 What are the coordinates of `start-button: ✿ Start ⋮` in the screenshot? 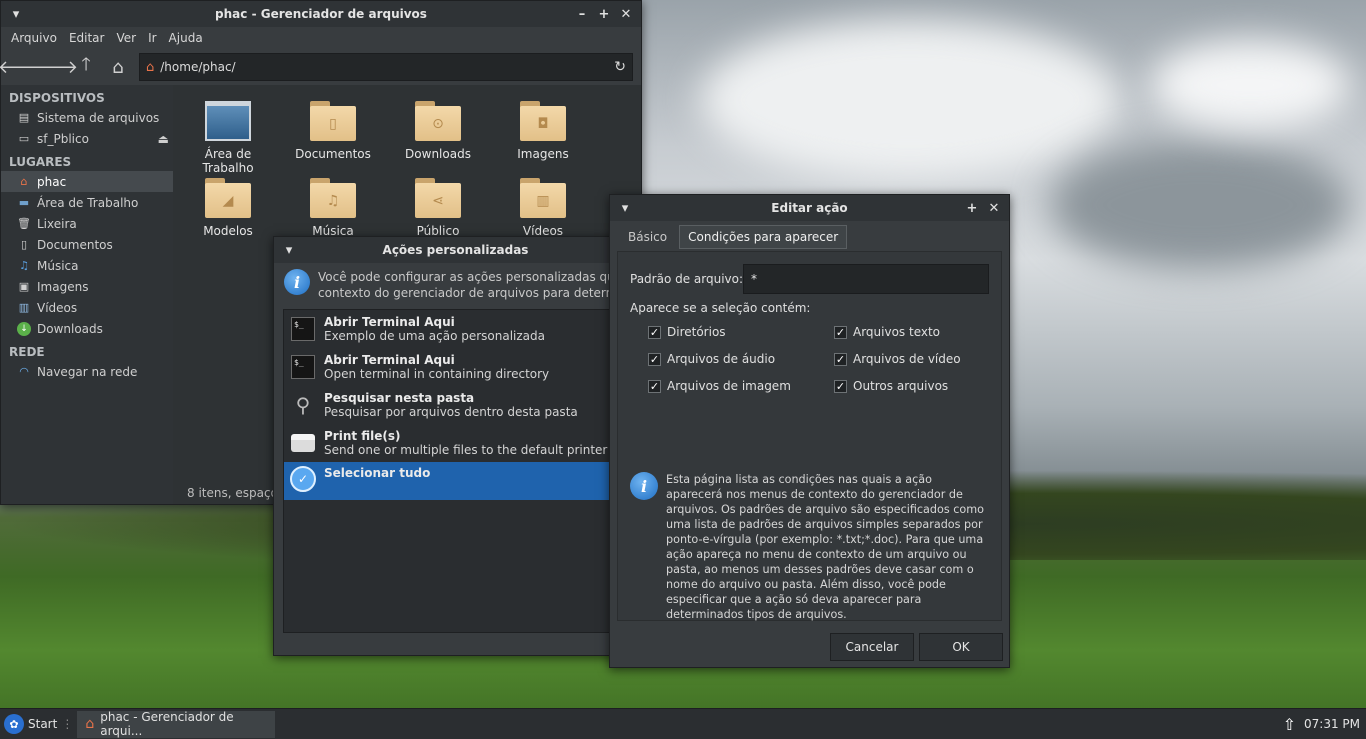 It's located at (36, 724).